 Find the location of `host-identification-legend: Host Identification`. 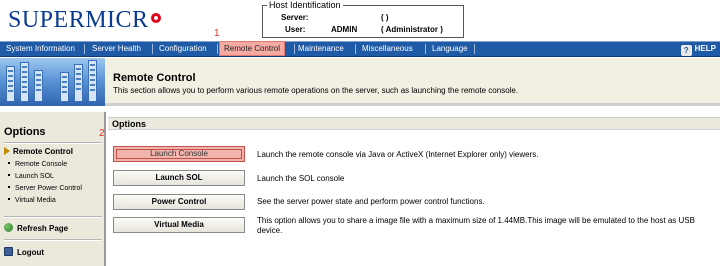

host-identification-legend: Host Identification is located at coordinates (305, 5).